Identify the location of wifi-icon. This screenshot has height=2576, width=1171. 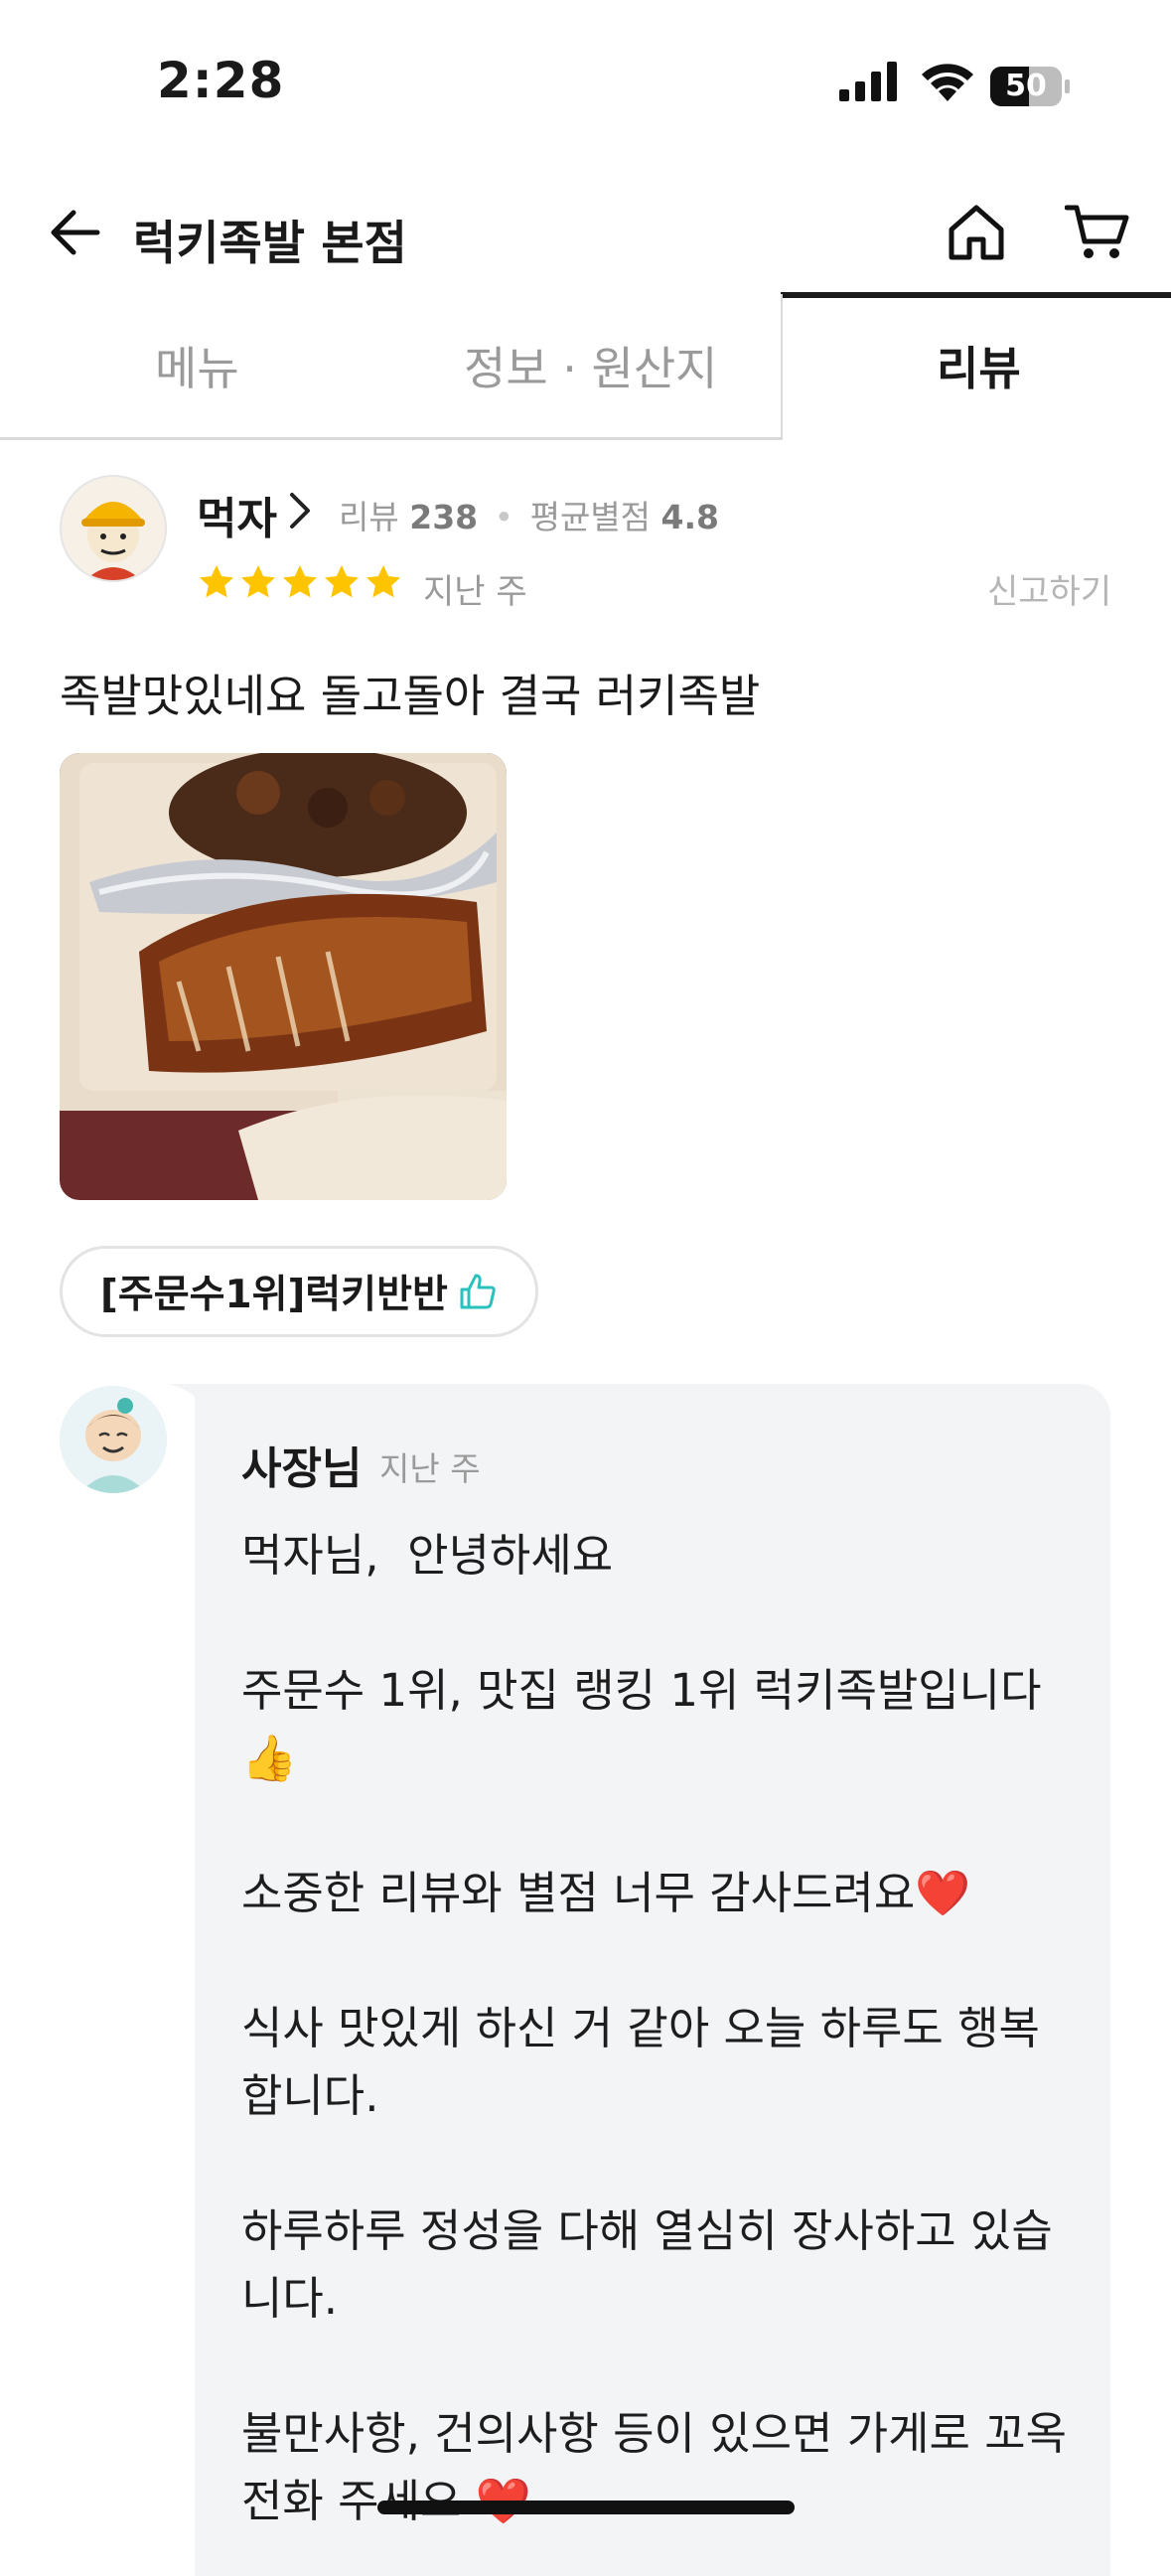
(947, 82).